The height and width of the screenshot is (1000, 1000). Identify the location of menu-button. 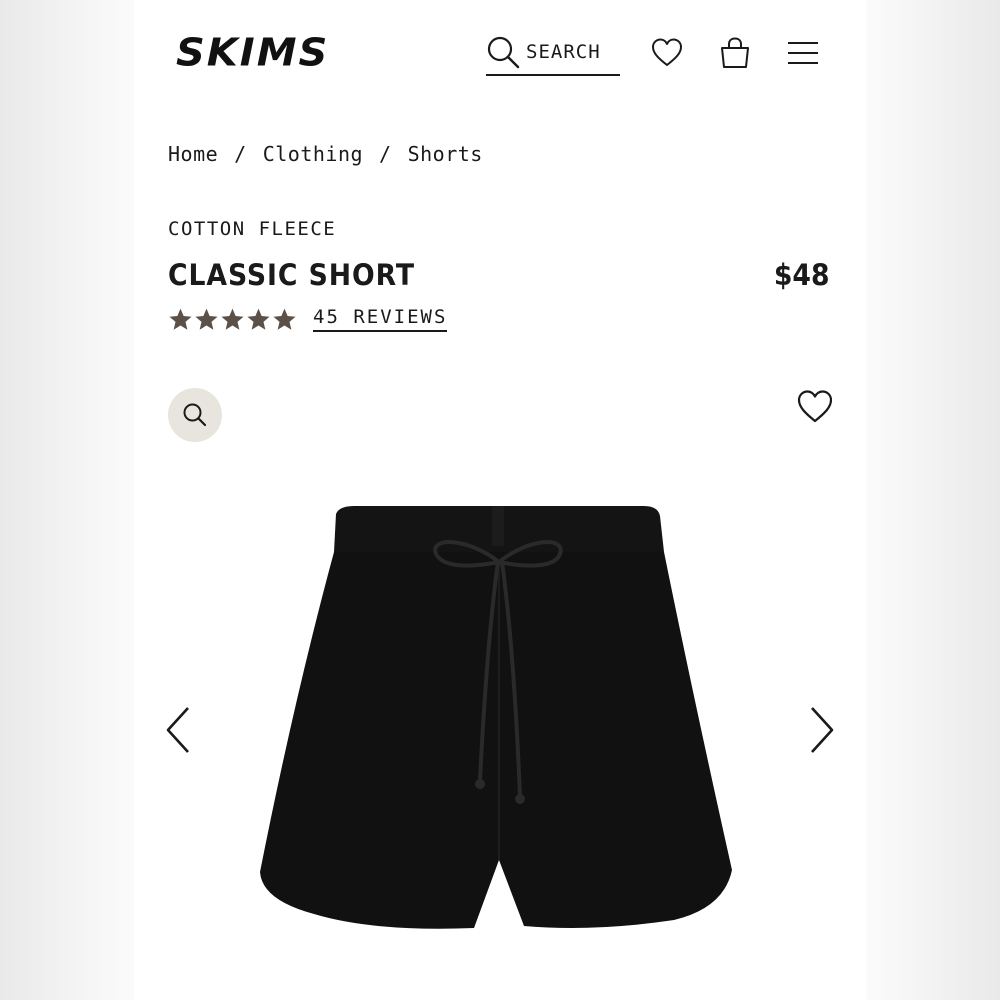
(803, 53).